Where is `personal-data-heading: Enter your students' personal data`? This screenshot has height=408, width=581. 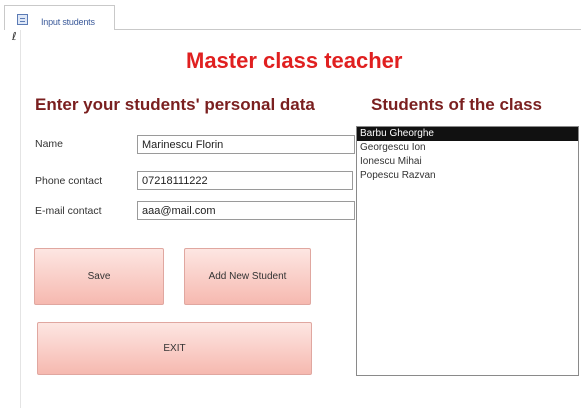 personal-data-heading: Enter your students' personal data is located at coordinates (175, 104).